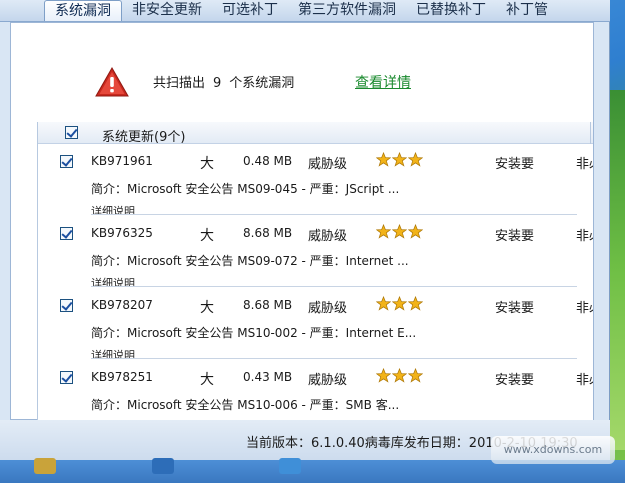  Describe the element at coordinates (279, 443) in the screenshot. I see `version-label: 当前版本：` at that location.